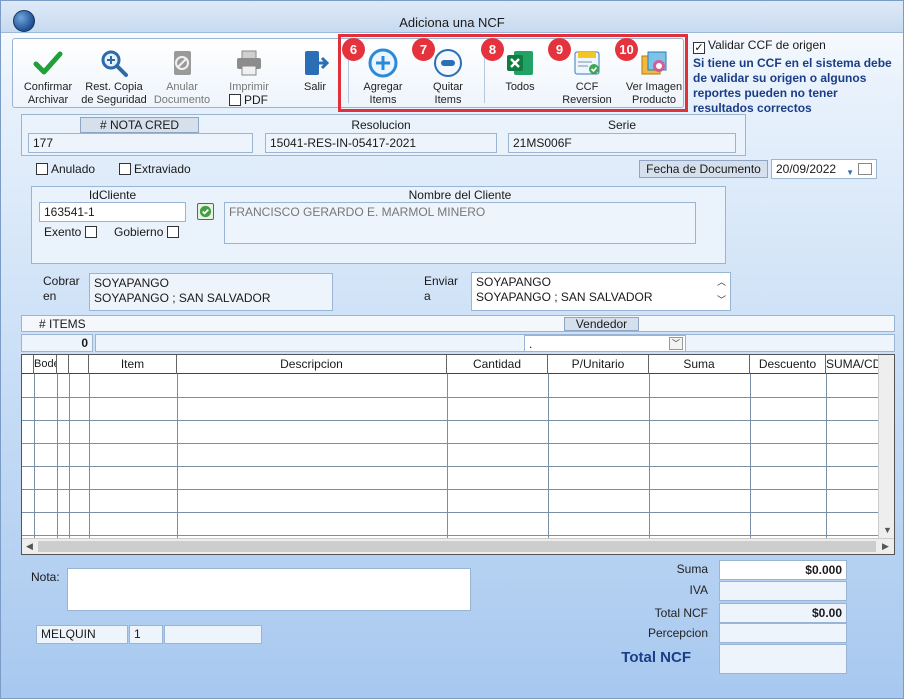  I want to click on horizontal-scrollbar: ◀ ▶, so click(458, 546).